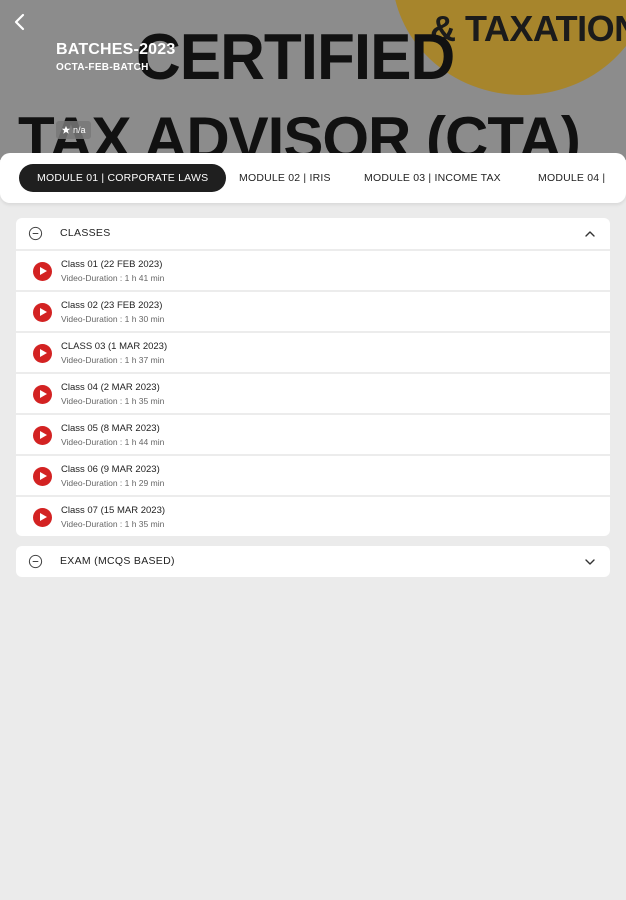  I want to click on class-duration: Video-Duration : 1 h 41 min, so click(113, 278).